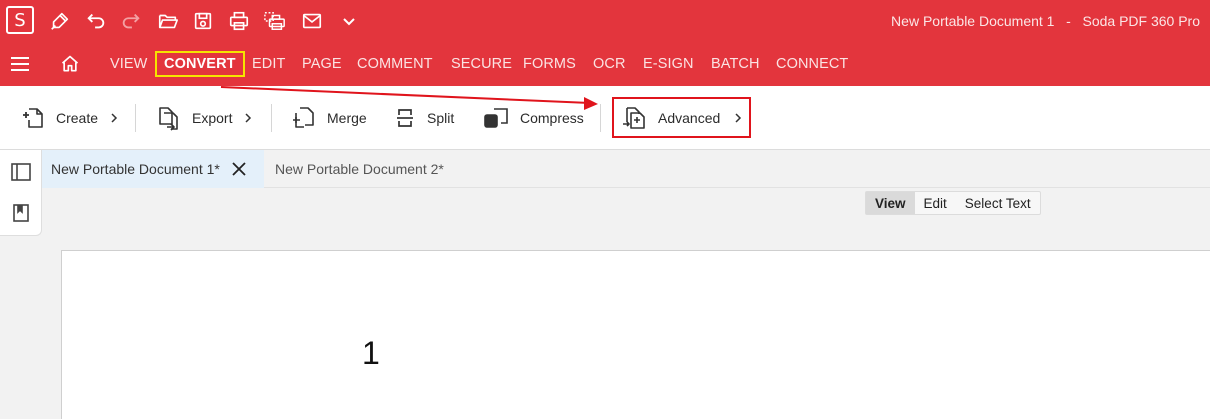 This screenshot has width=1210, height=419. I want to click on export-button: Export, so click(204, 118).